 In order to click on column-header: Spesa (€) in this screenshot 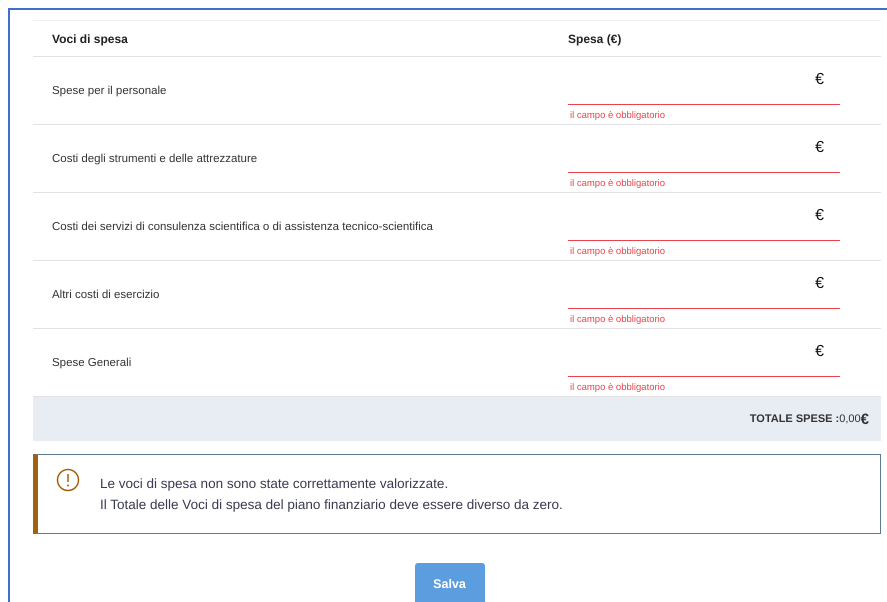, I will do `click(595, 39)`.